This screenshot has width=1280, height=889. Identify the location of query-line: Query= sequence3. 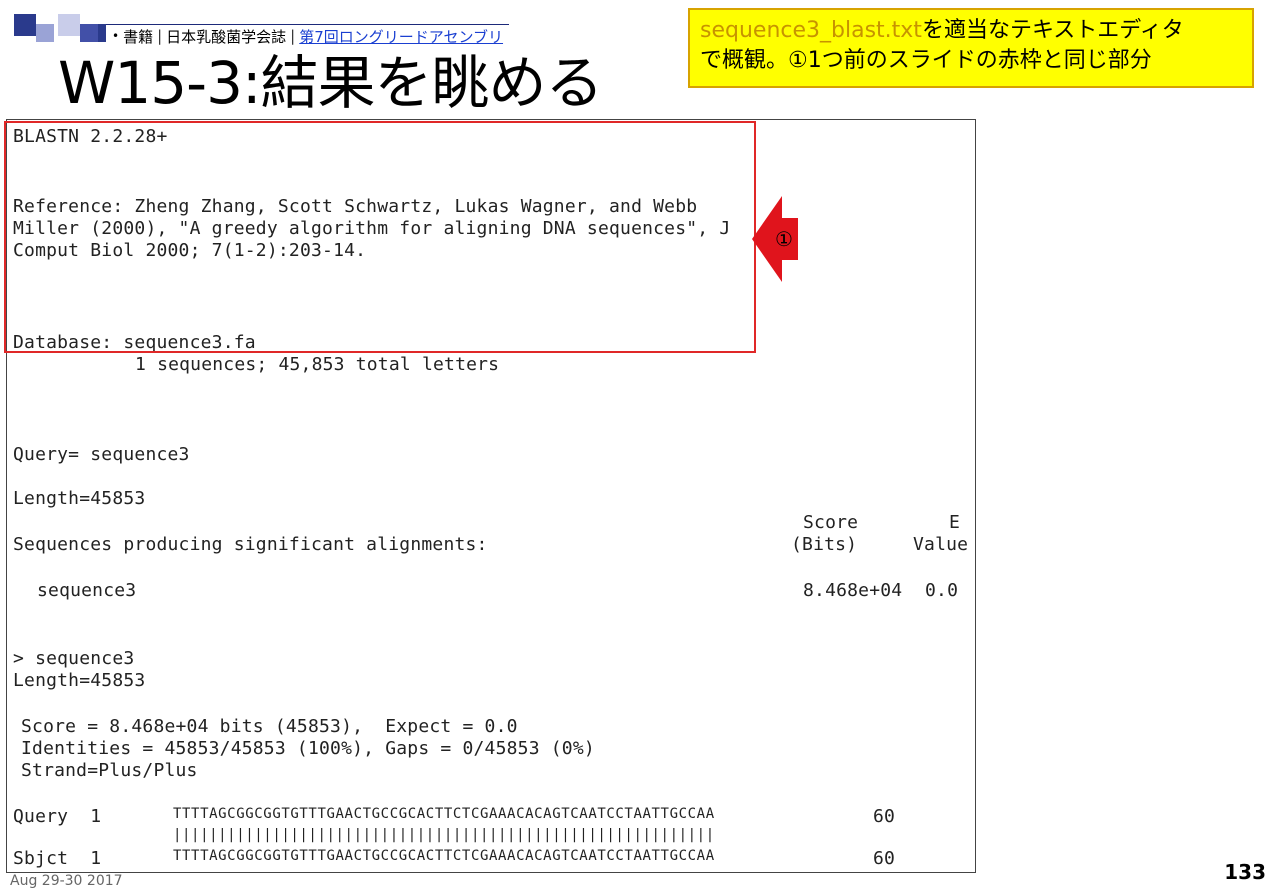
(101, 454).